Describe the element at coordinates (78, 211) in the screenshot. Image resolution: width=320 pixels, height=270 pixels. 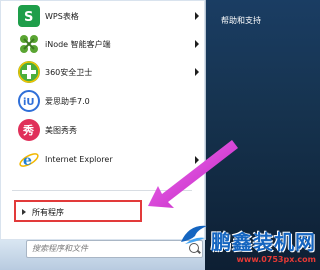
I see `all-programs-button: 所有程序` at that location.